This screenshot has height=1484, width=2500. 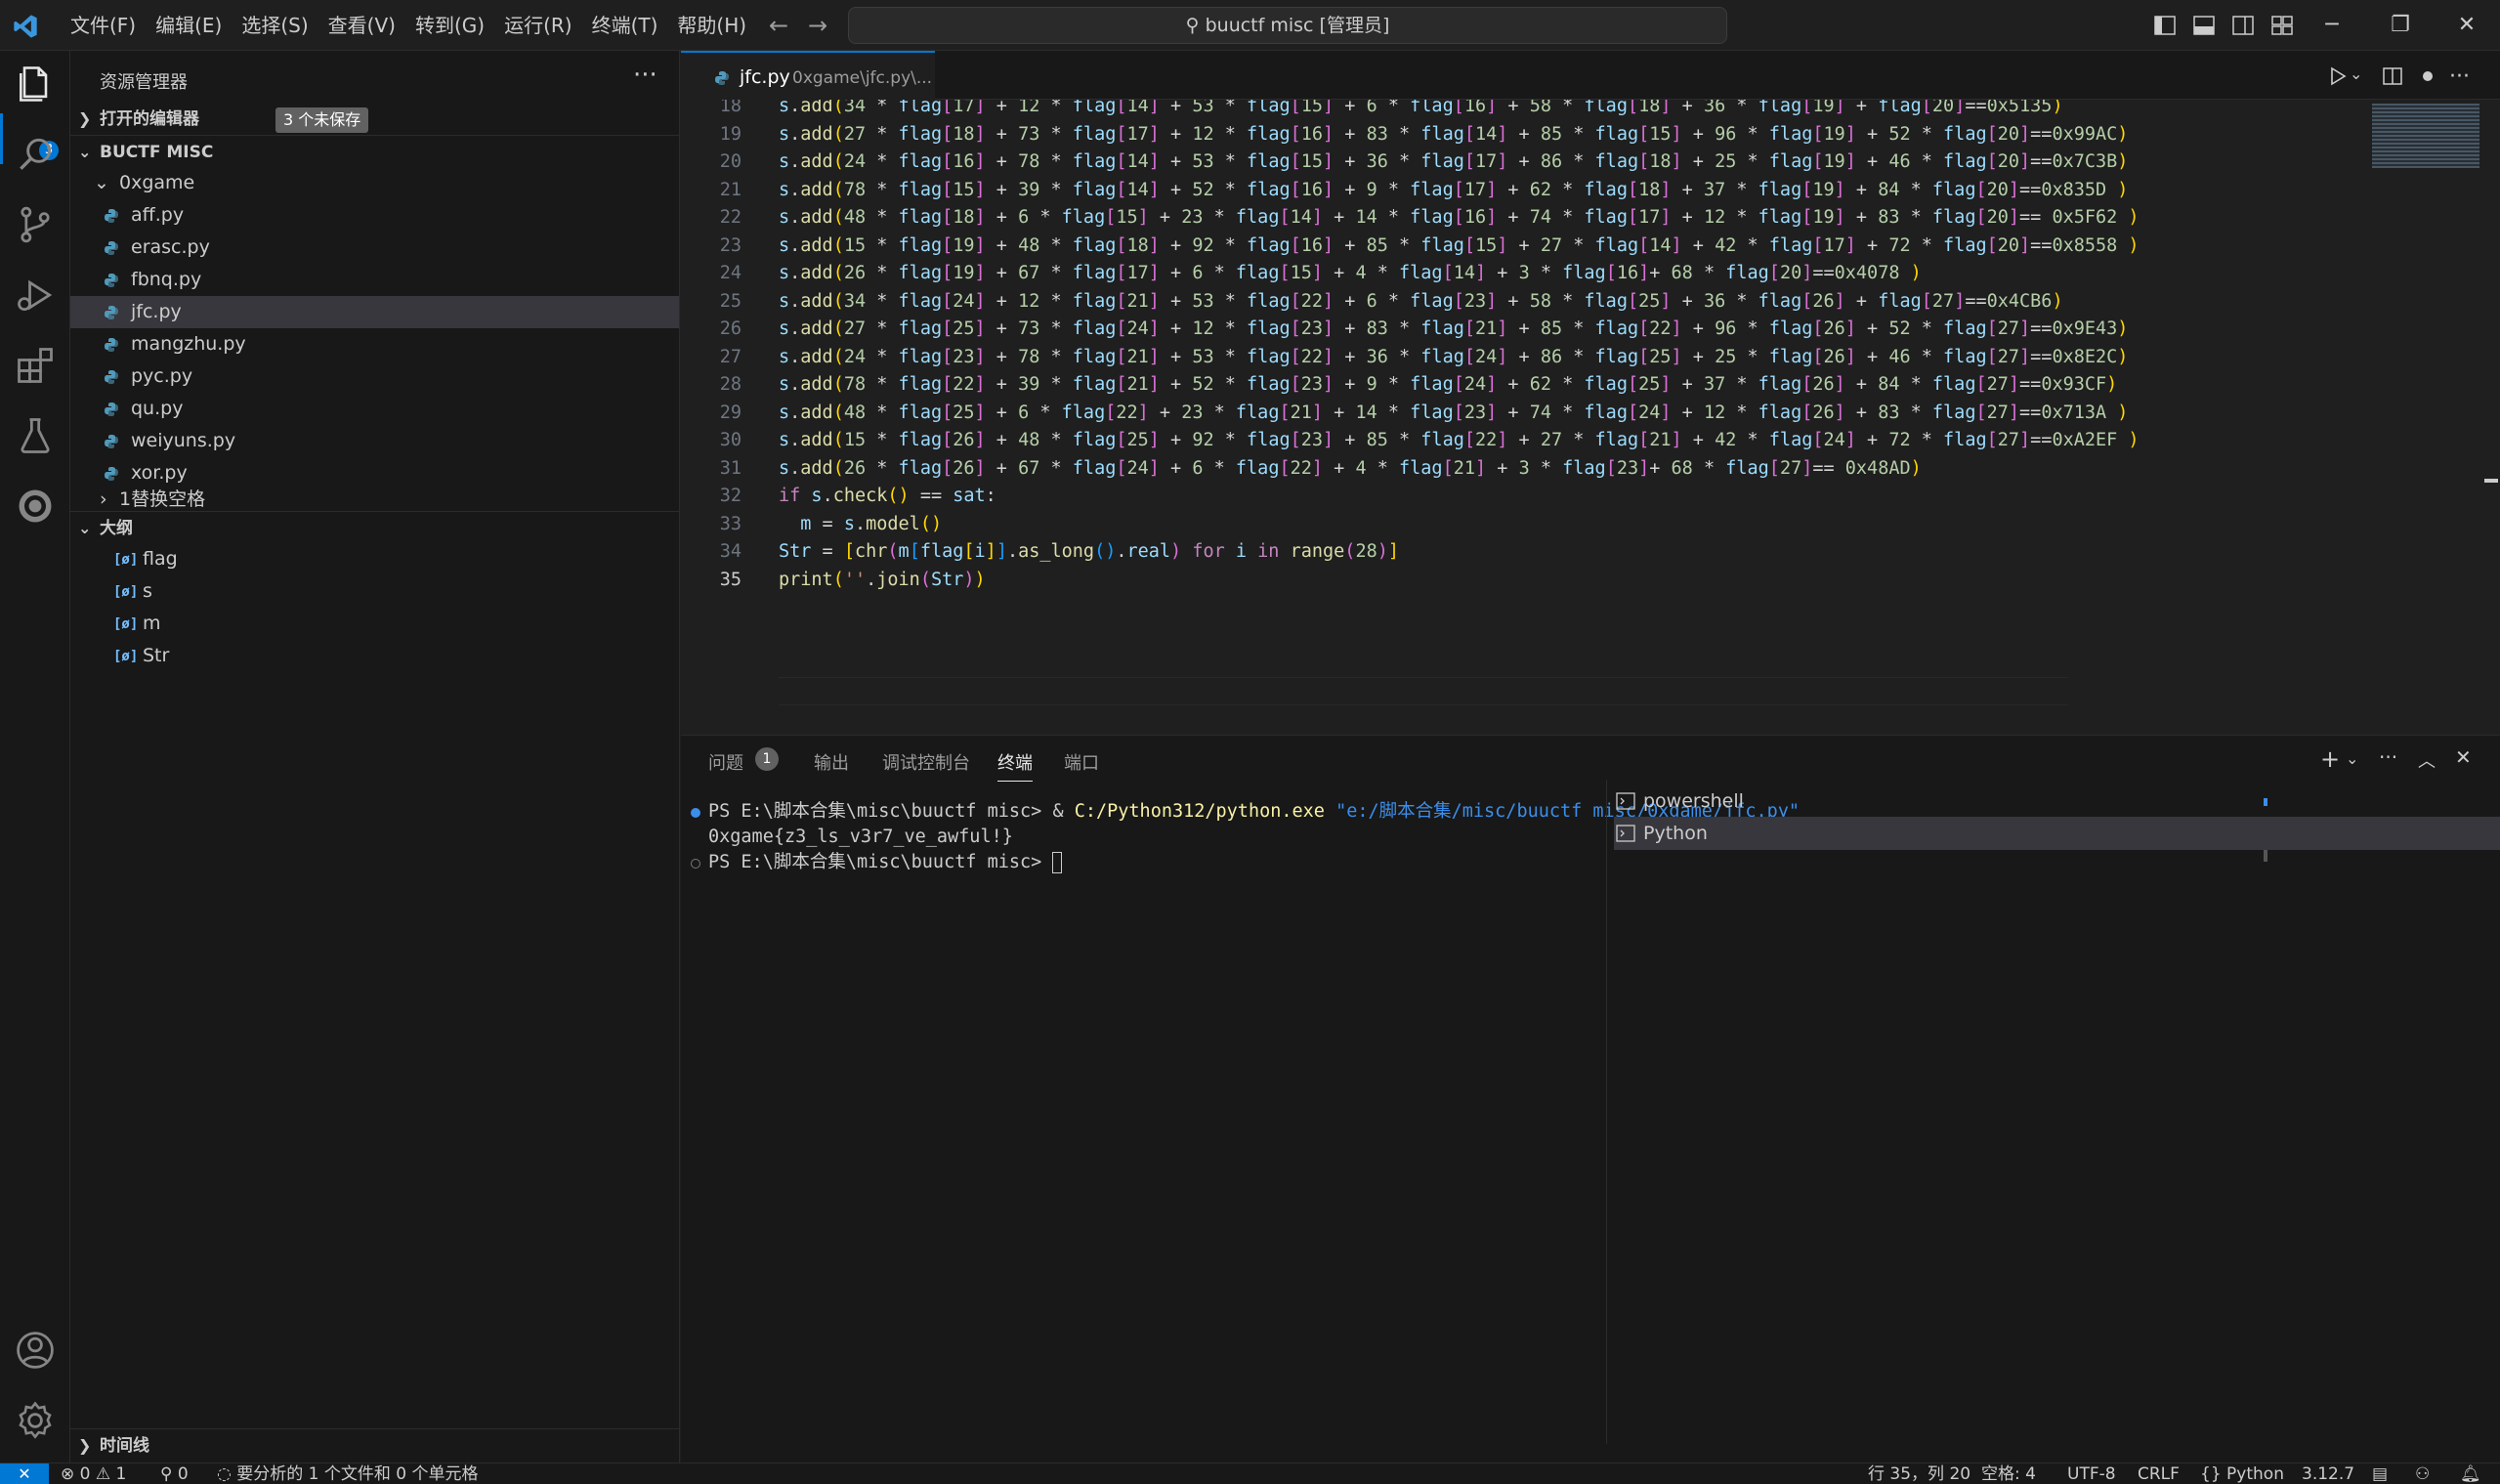 What do you see at coordinates (375, 559) in the screenshot?
I see `outline-item: [ø] flag` at bounding box center [375, 559].